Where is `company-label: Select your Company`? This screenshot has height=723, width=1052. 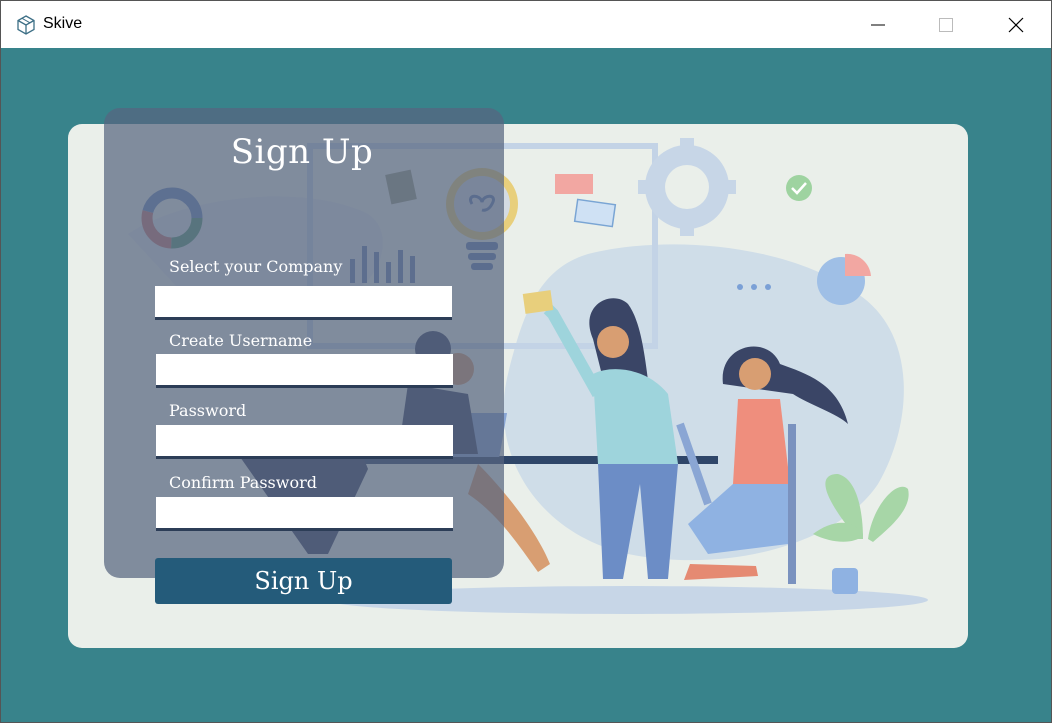
company-label: Select your Company is located at coordinates (256, 266).